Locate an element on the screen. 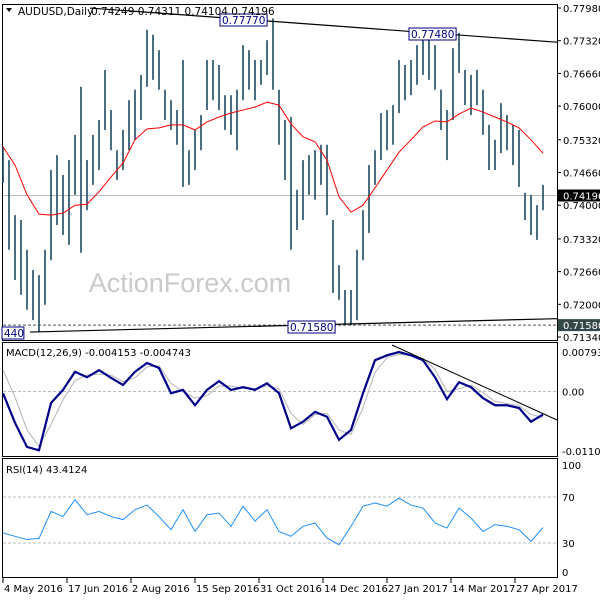 The height and width of the screenshot is (600, 600). rsi-y-tick-label: 30 is located at coordinates (568, 544).